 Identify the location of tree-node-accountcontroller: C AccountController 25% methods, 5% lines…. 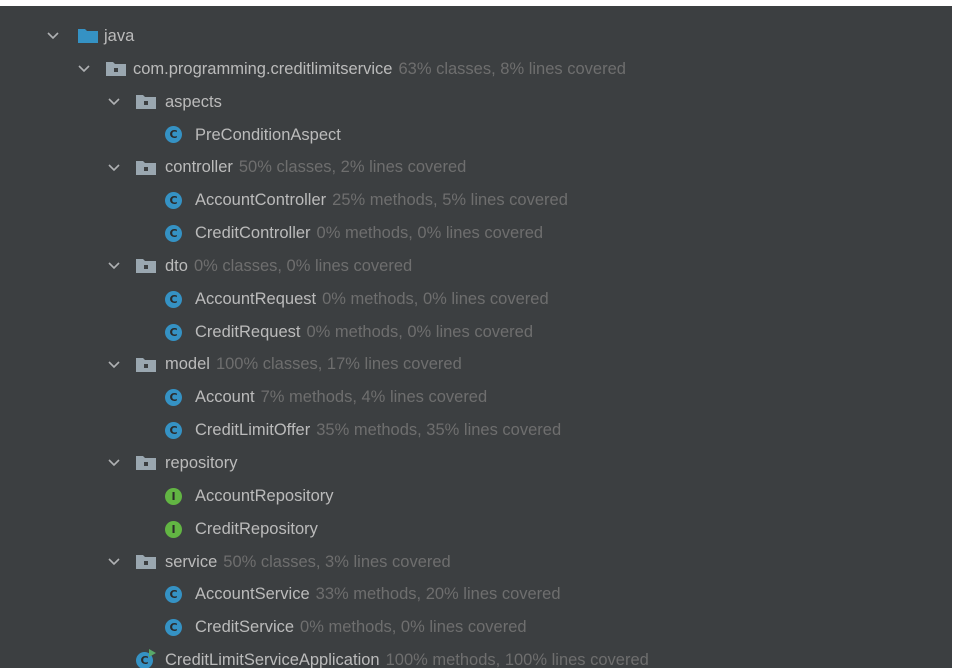
(476, 200).